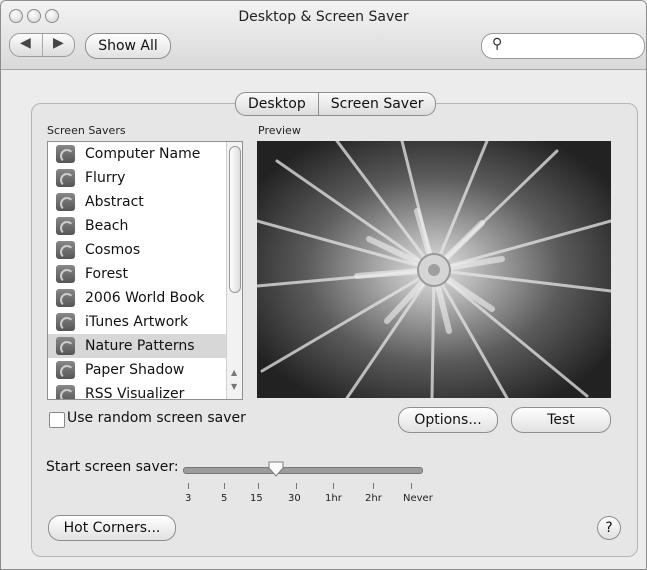 The height and width of the screenshot is (570, 647). I want to click on screen-saver-item: RSS Visualizer, so click(145, 391).